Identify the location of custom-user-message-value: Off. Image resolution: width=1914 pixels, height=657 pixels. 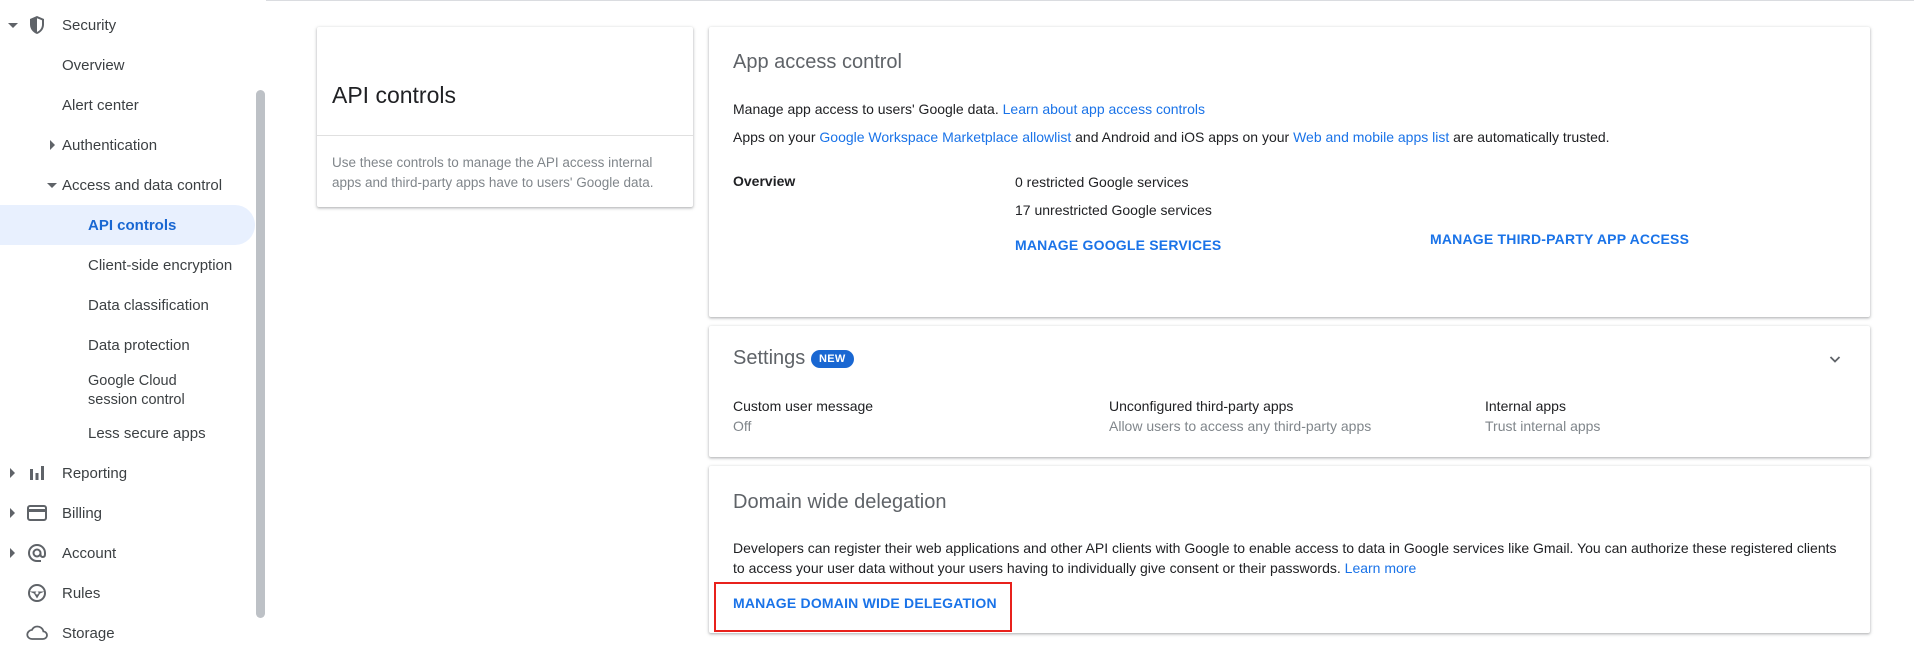
(742, 426).